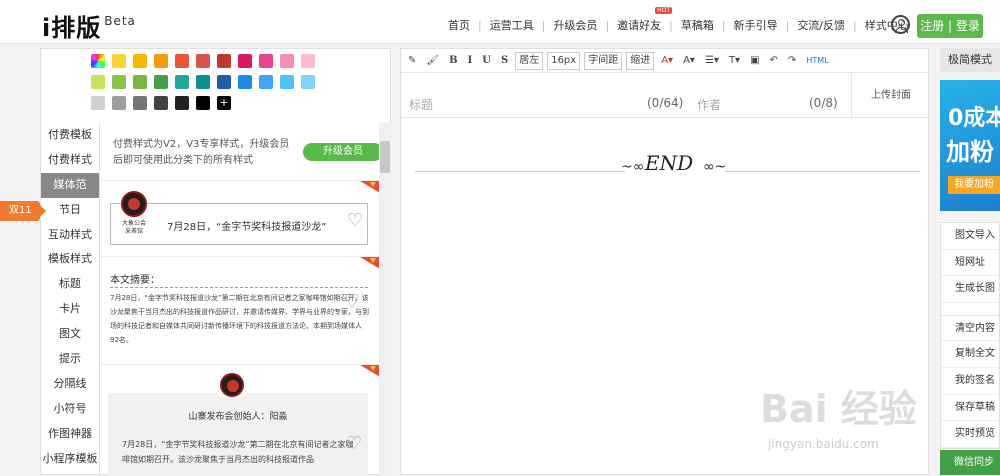 This screenshot has height=476, width=1000. Describe the element at coordinates (70, 434) in the screenshot. I see `category-item: 作图神器` at that location.